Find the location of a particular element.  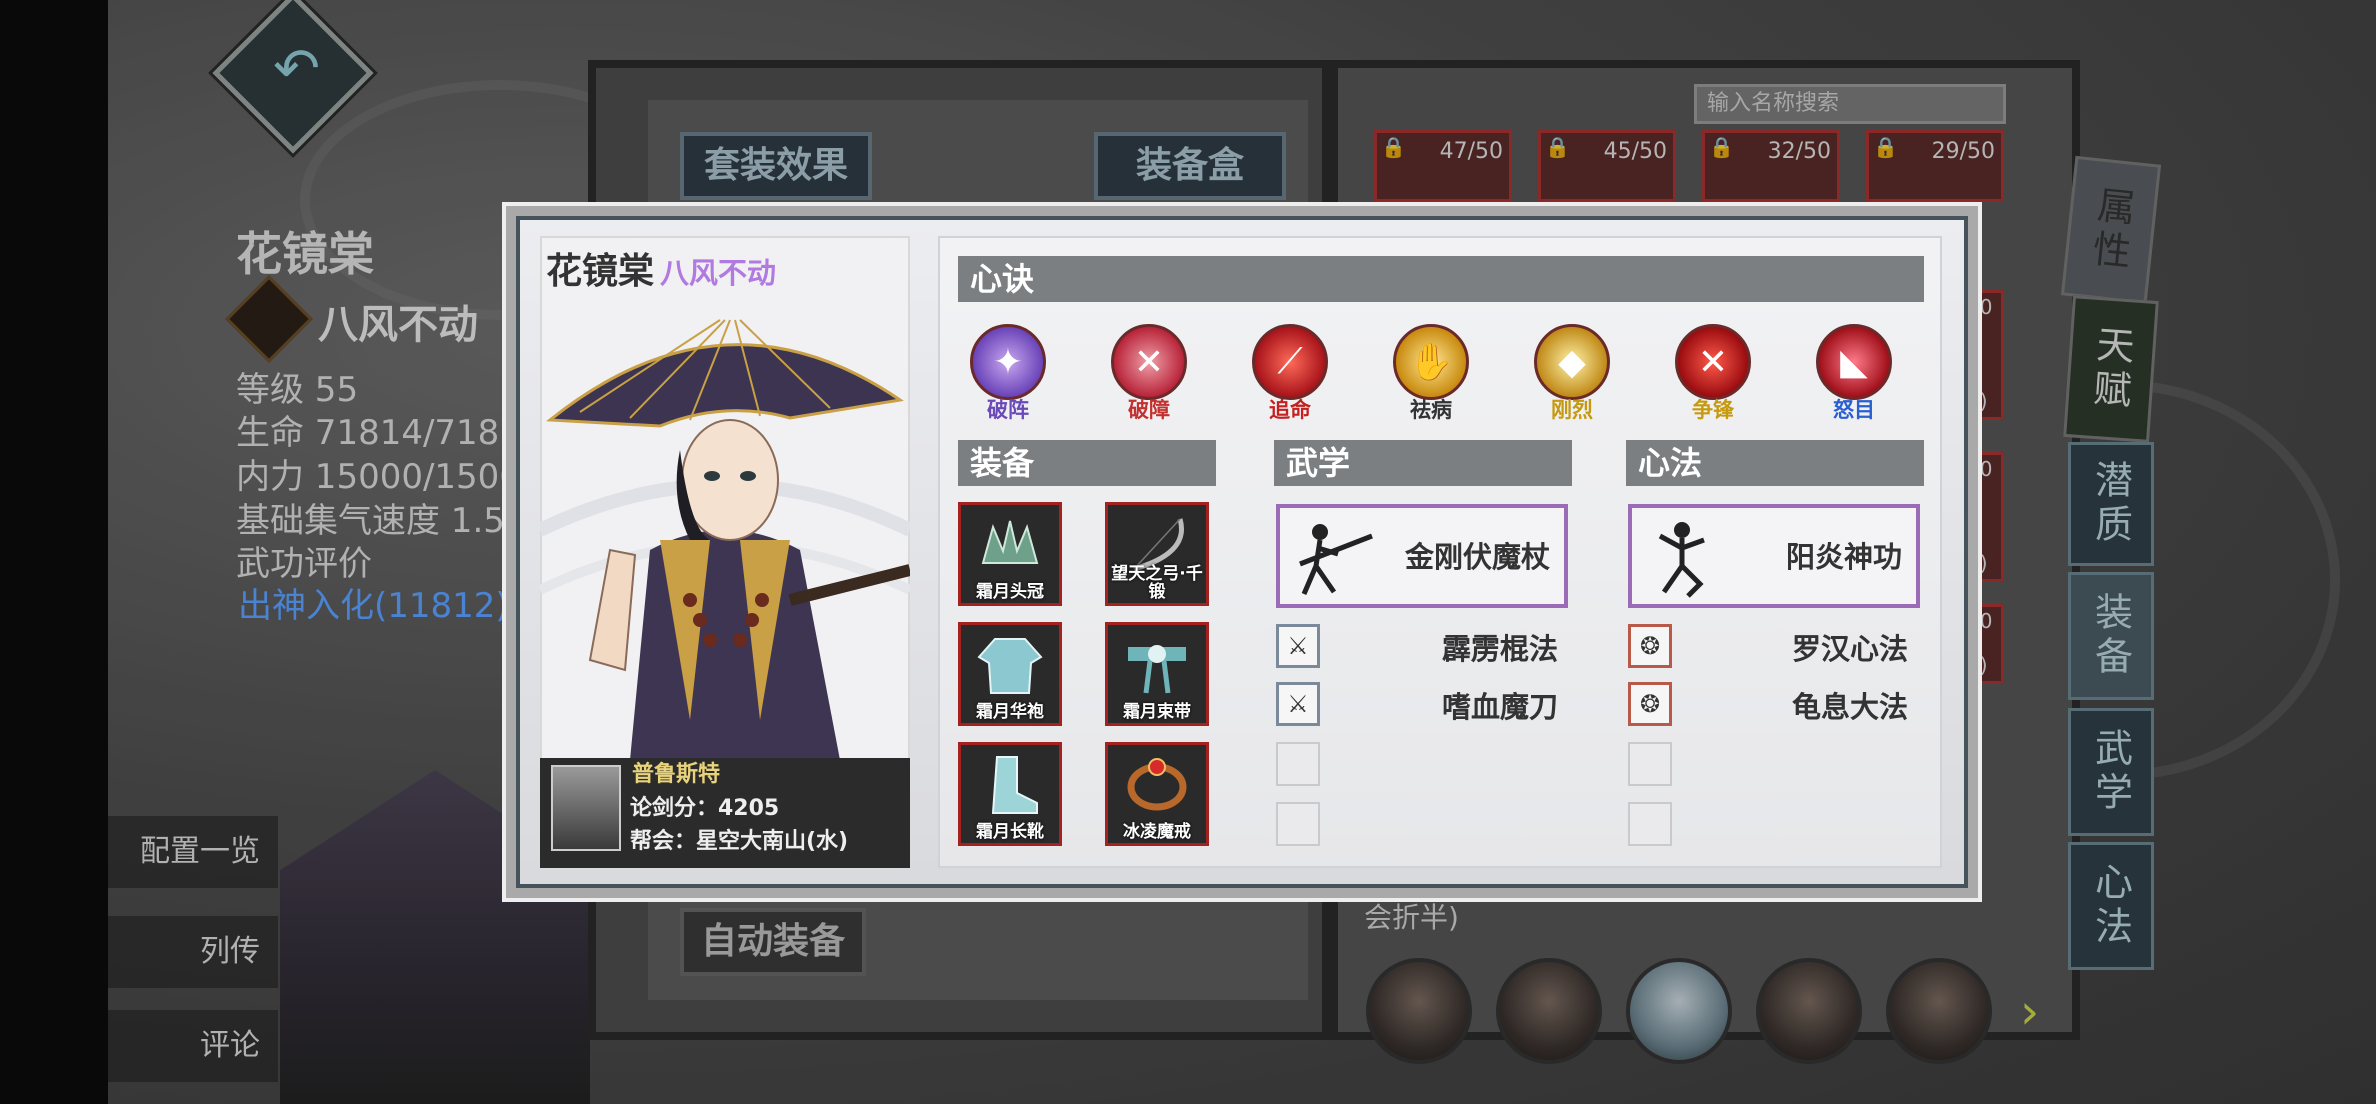

card-style-name: 八风不动 is located at coordinates (718, 273).